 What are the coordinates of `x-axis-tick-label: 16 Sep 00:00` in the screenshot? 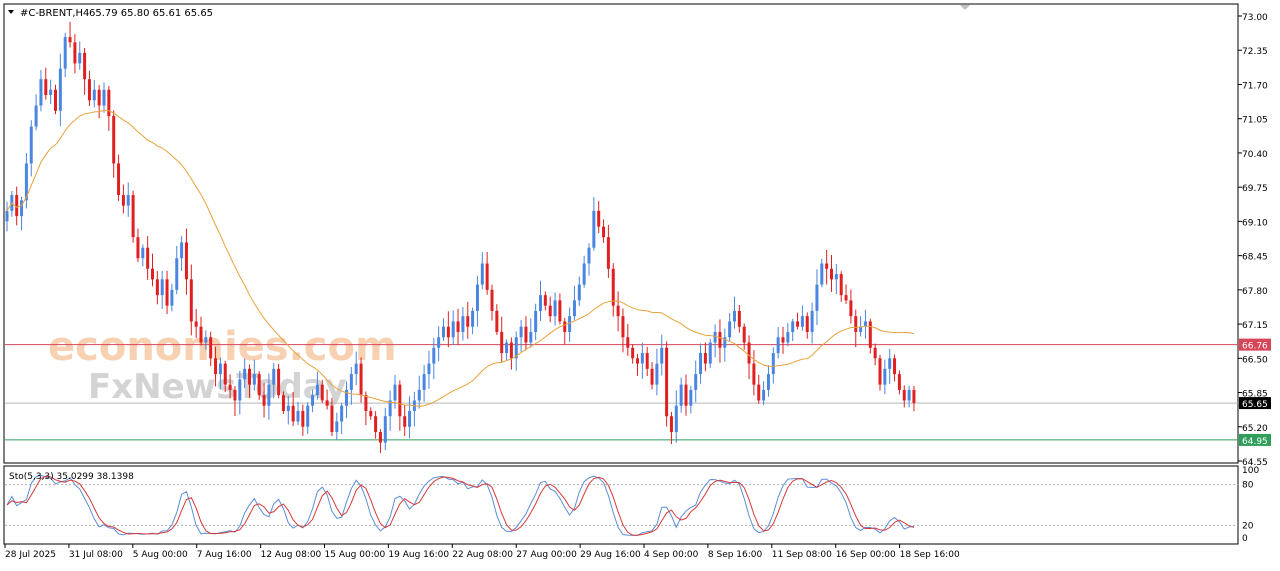 It's located at (866, 555).